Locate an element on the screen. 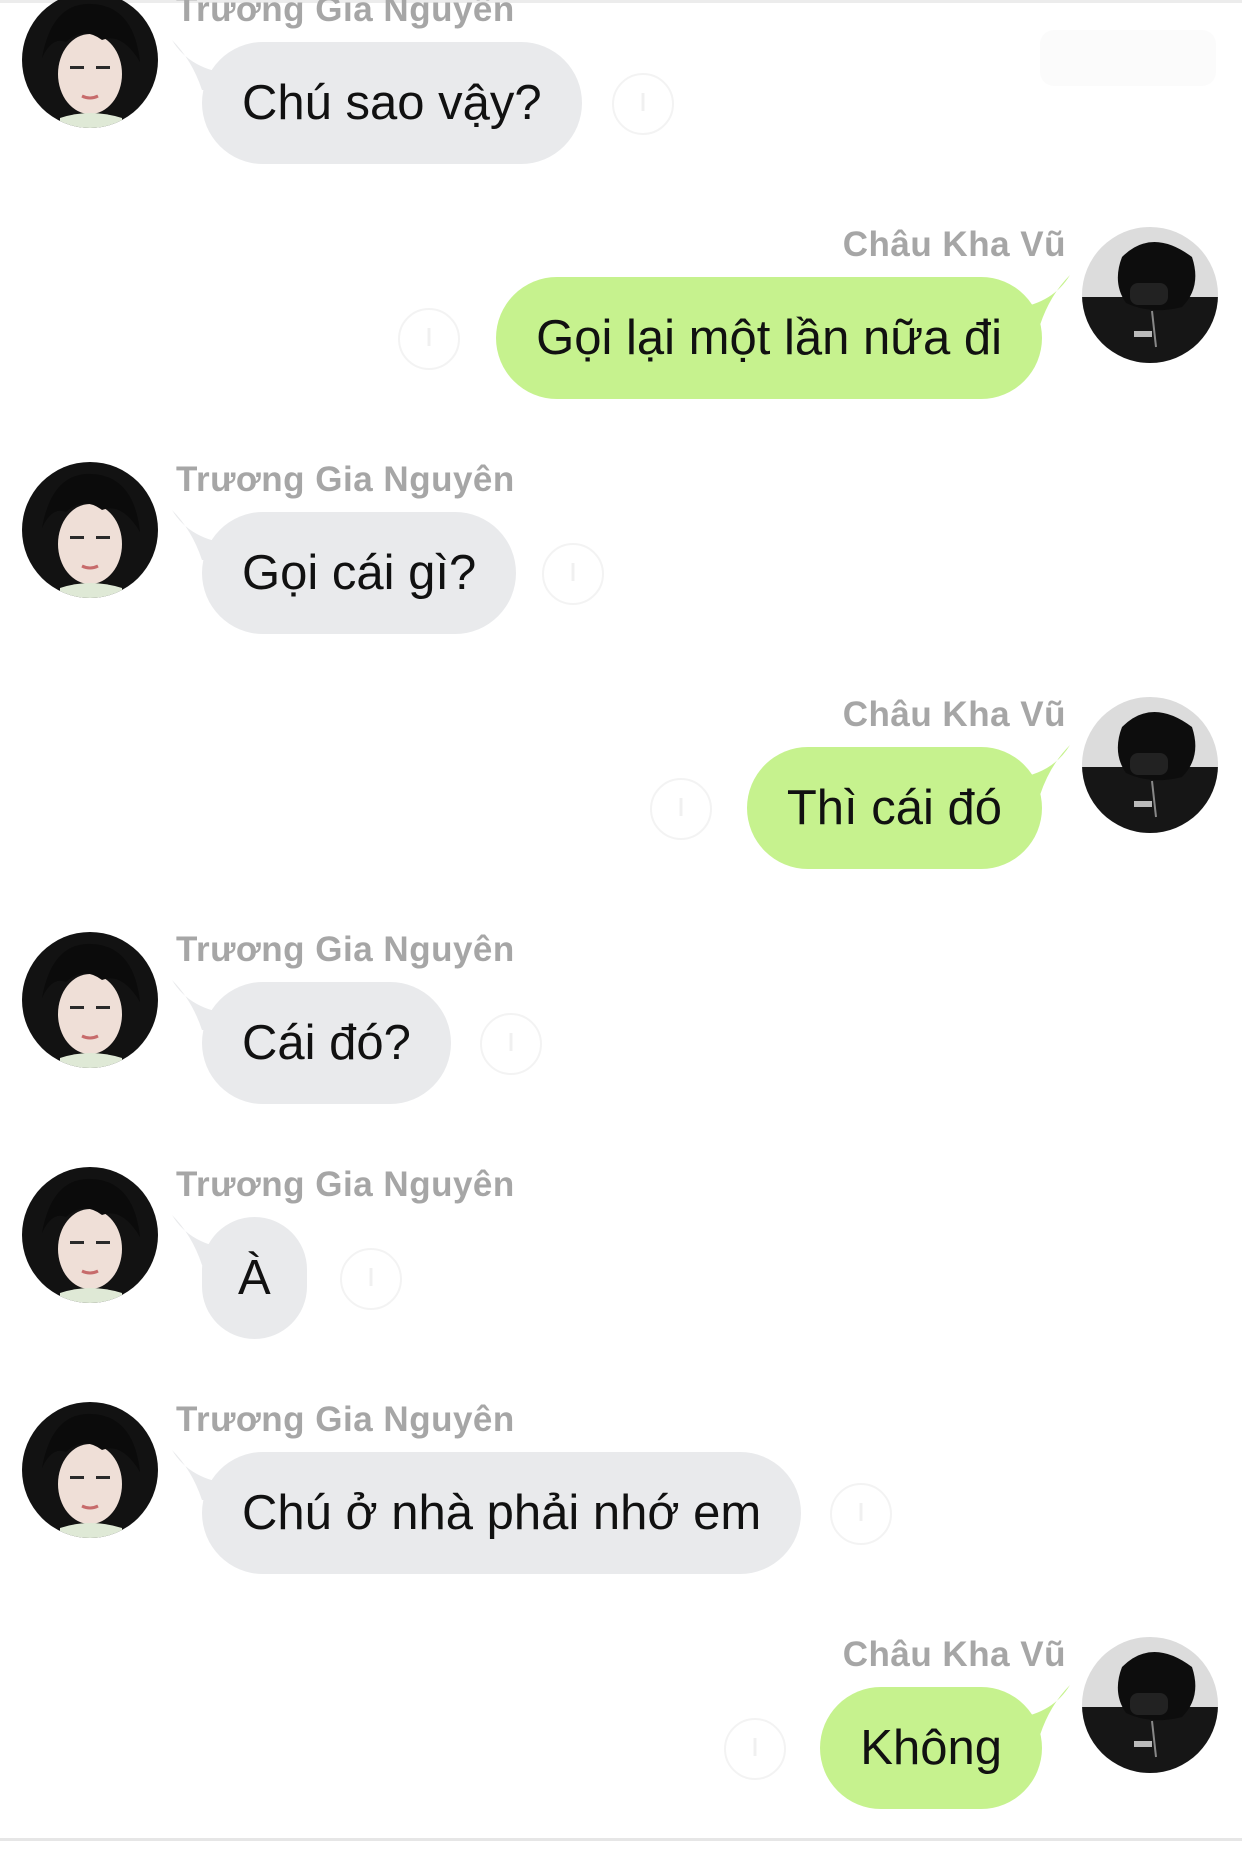  message-bubble: À is located at coordinates (254, 1278).